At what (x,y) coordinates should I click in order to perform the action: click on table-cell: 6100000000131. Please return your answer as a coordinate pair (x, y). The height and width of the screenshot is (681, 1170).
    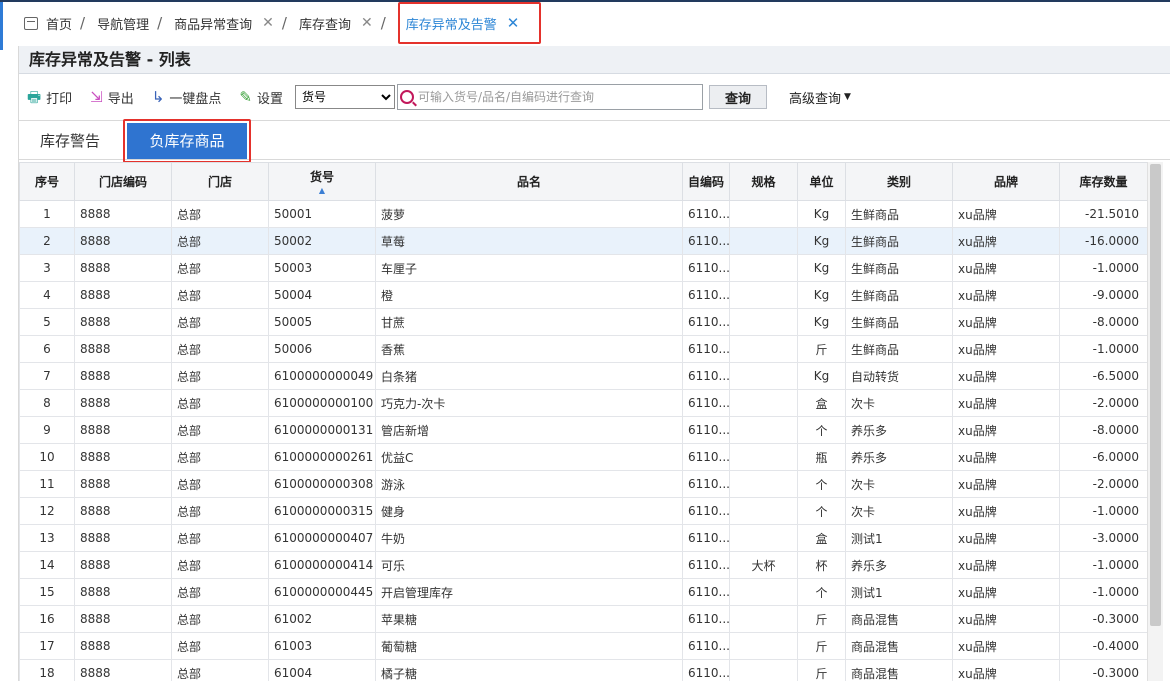
    Looking at the image, I should click on (322, 430).